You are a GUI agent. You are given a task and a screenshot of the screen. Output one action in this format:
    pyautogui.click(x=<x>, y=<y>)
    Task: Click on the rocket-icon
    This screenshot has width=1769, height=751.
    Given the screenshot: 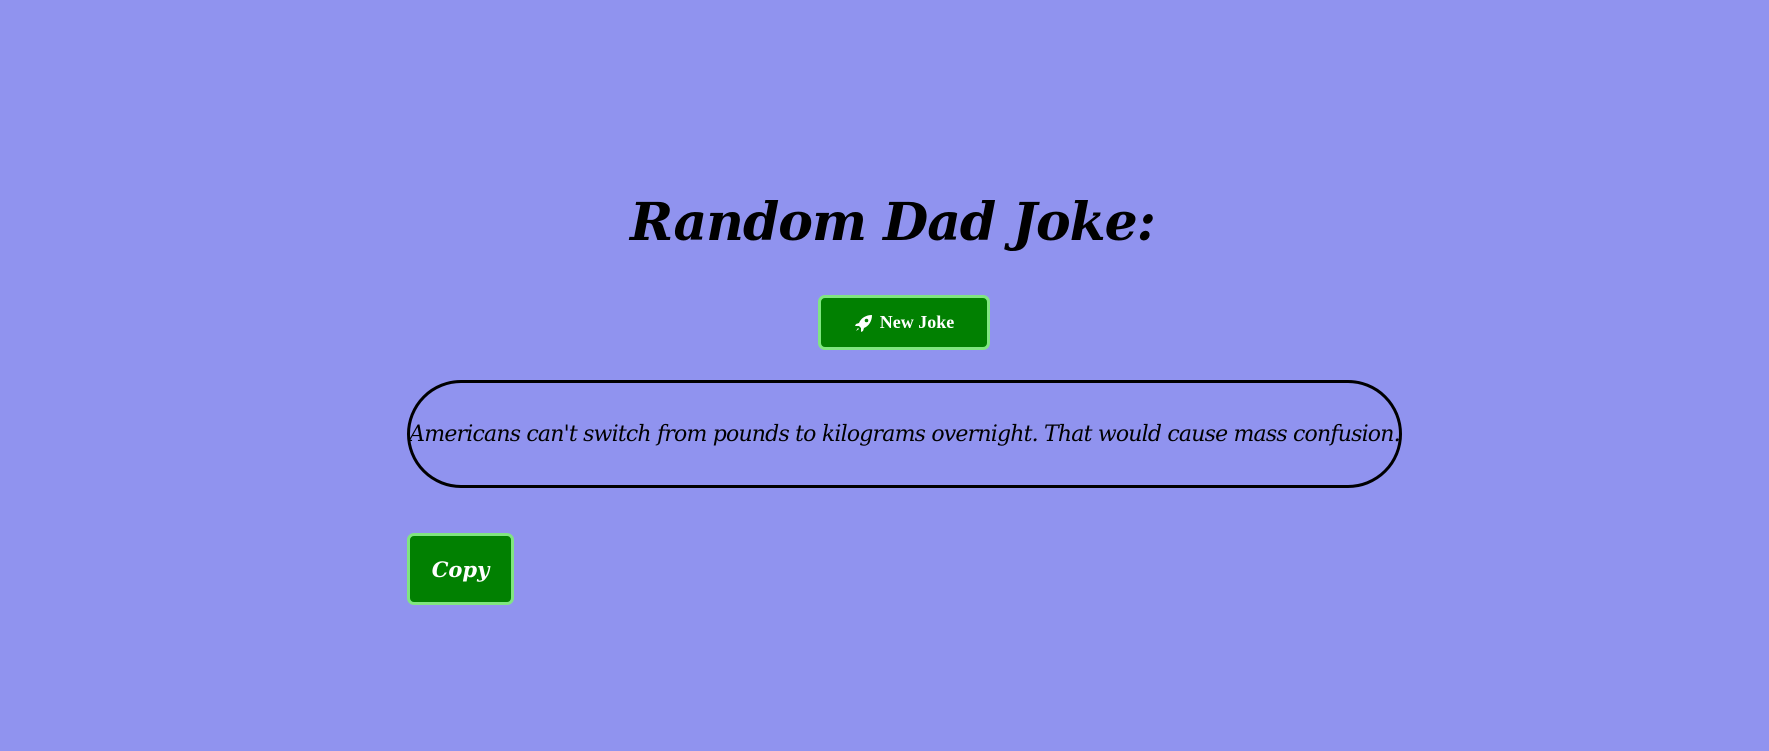 What is the action you would take?
    pyautogui.click(x=864, y=323)
    